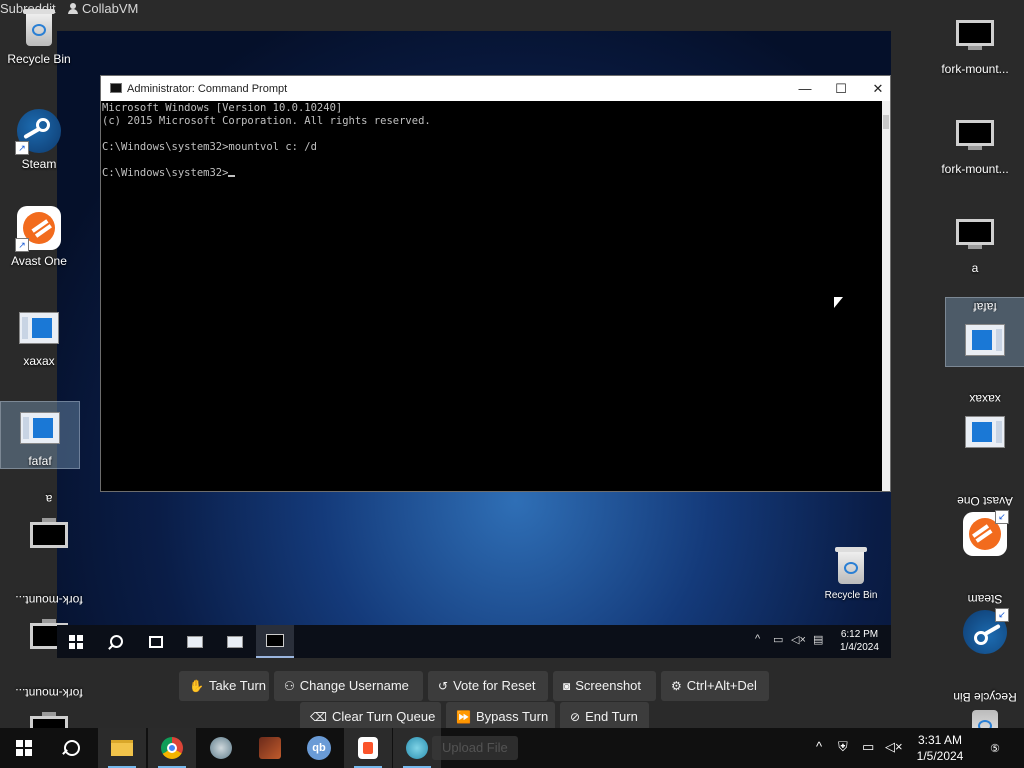 This screenshot has height=768, width=1024. What do you see at coordinates (894, 747) in the screenshot?
I see `tray-volume-muted-icon: ◁×` at bounding box center [894, 747].